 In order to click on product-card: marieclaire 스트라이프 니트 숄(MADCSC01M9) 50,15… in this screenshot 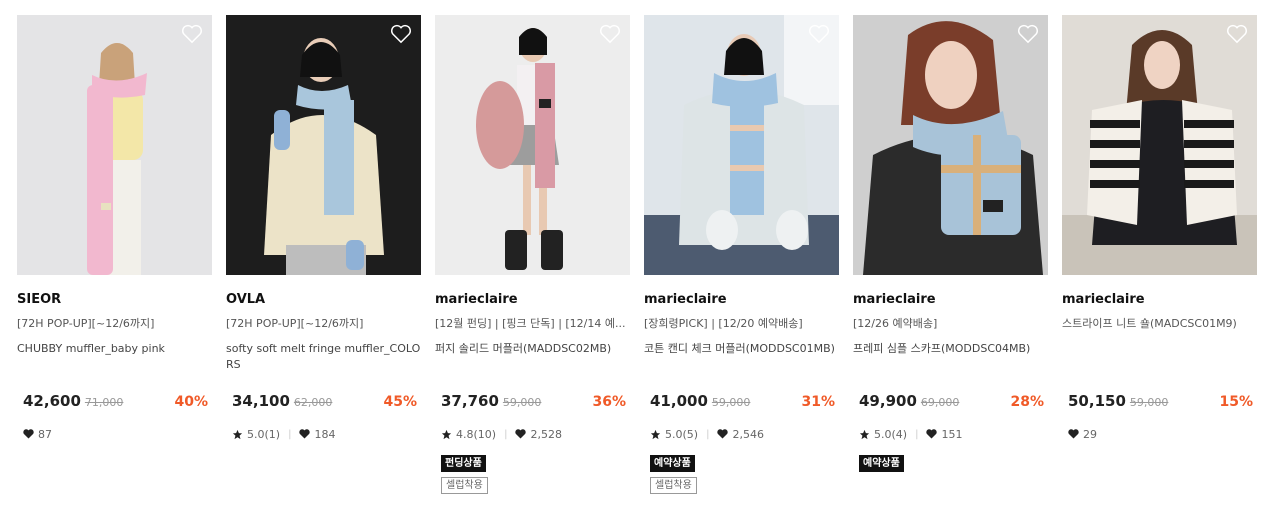, I will do `click(1159, 228)`.